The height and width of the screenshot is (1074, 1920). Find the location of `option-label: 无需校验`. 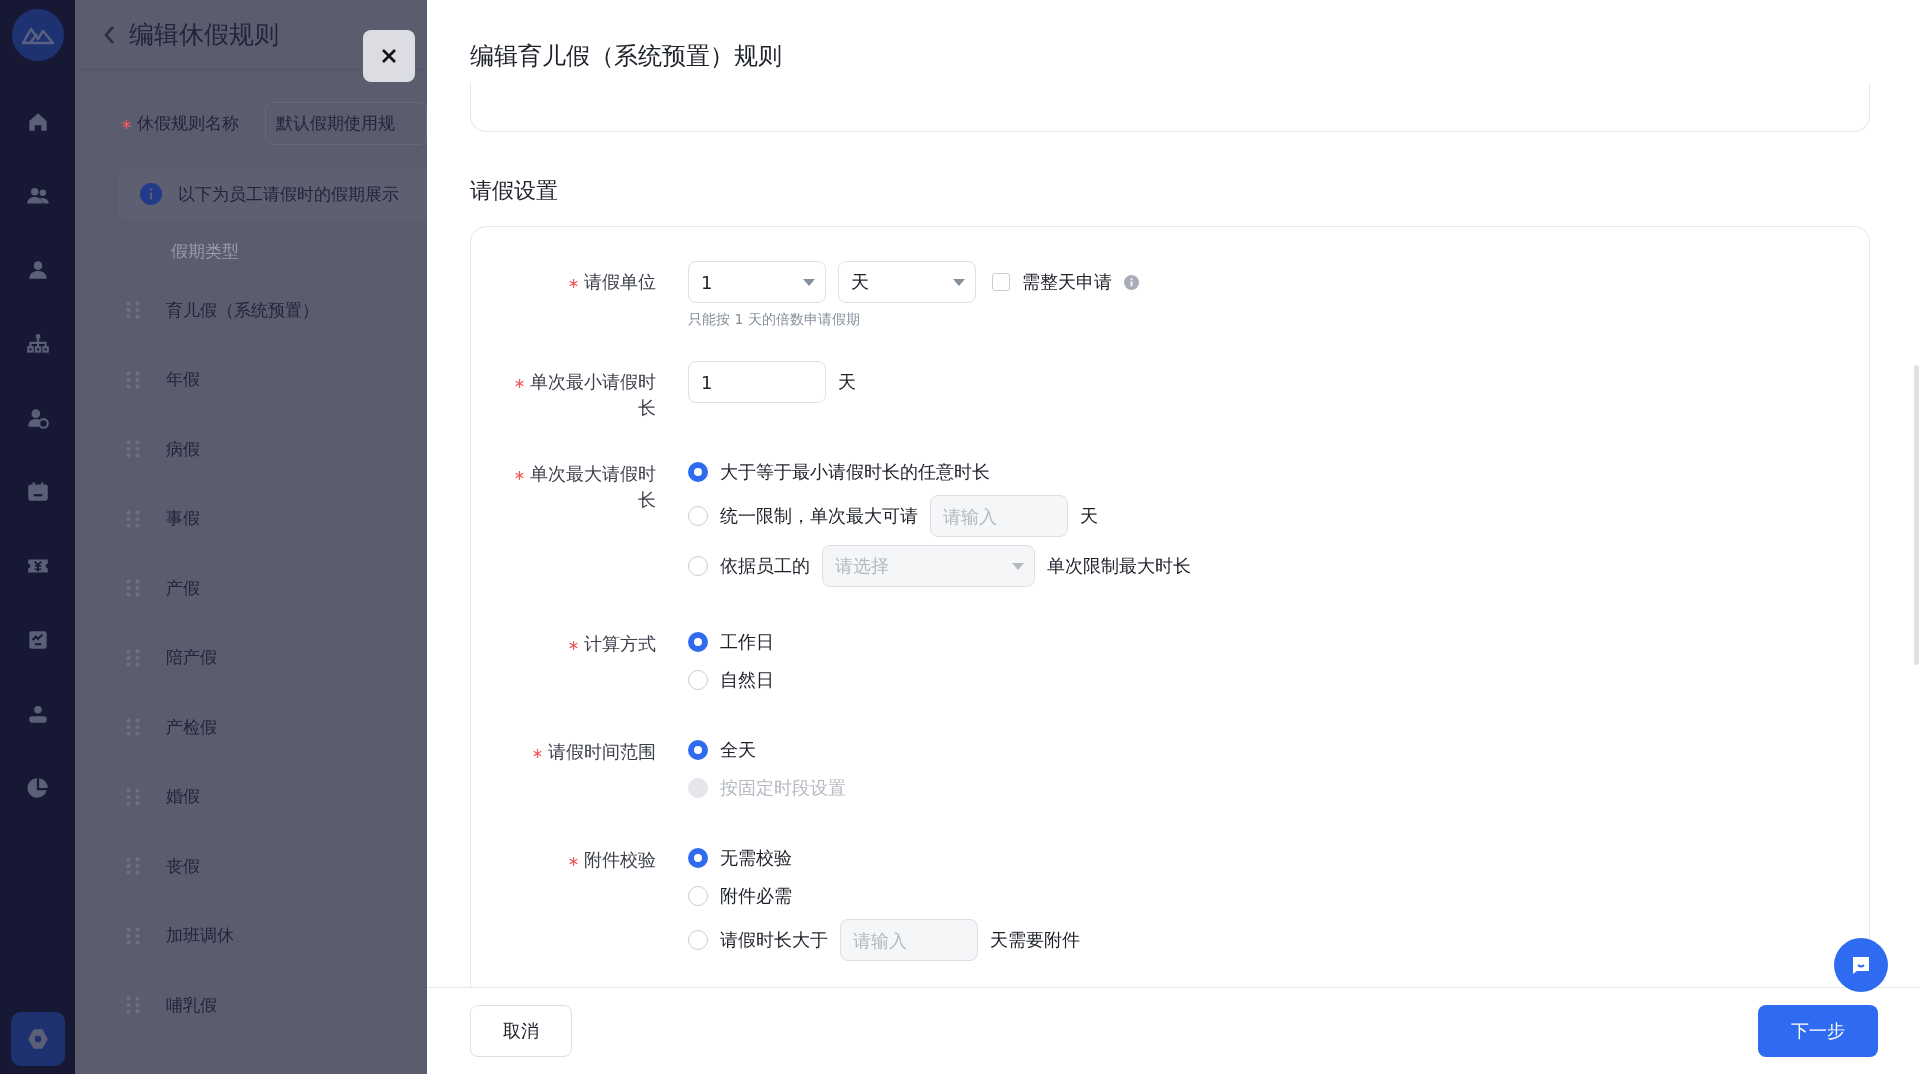

option-label: 无需校验 is located at coordinates (756, 858).